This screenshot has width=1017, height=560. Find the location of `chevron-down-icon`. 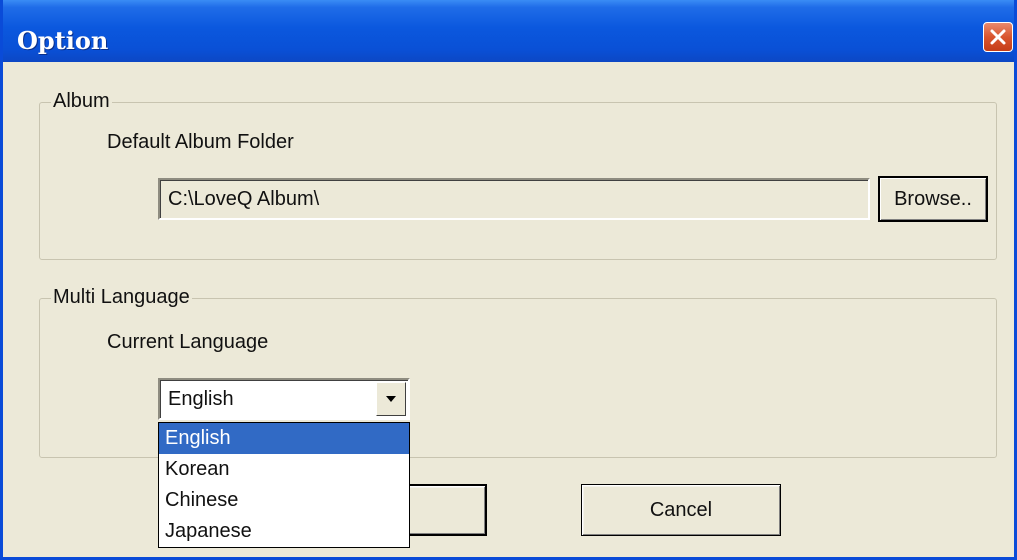

chevron-down-icon is located at coordinates (391, 399).